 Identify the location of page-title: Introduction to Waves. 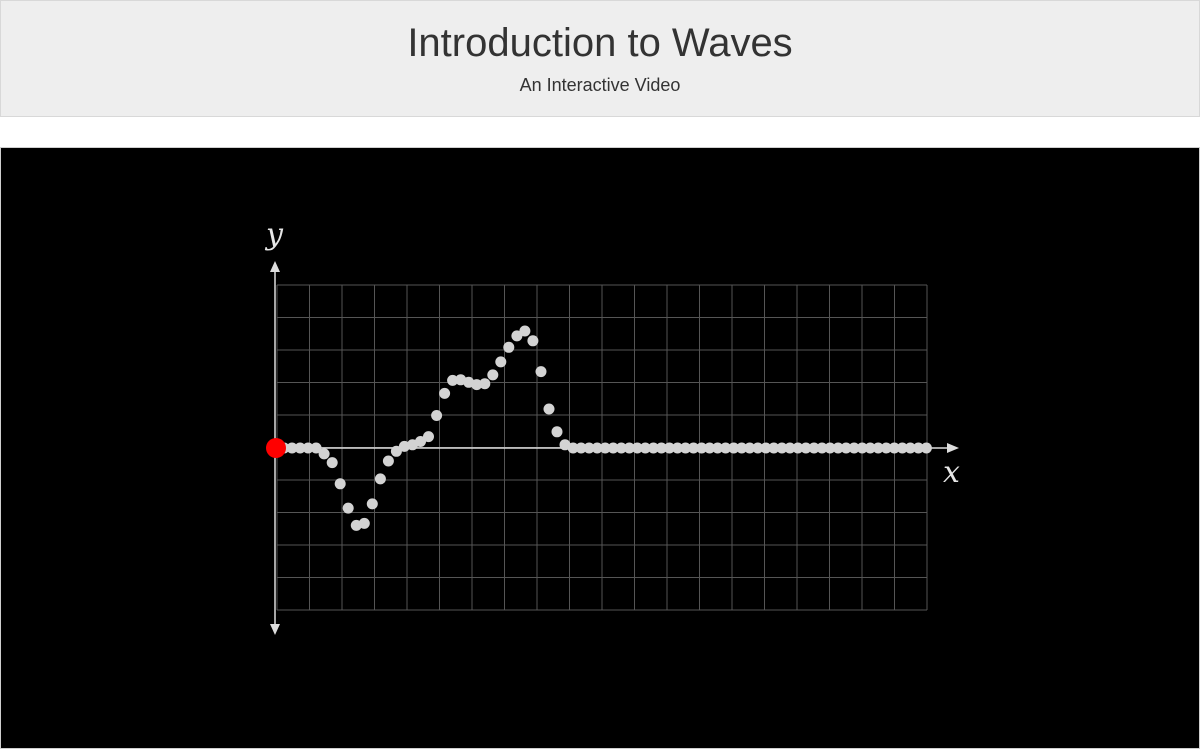
(600, 43).